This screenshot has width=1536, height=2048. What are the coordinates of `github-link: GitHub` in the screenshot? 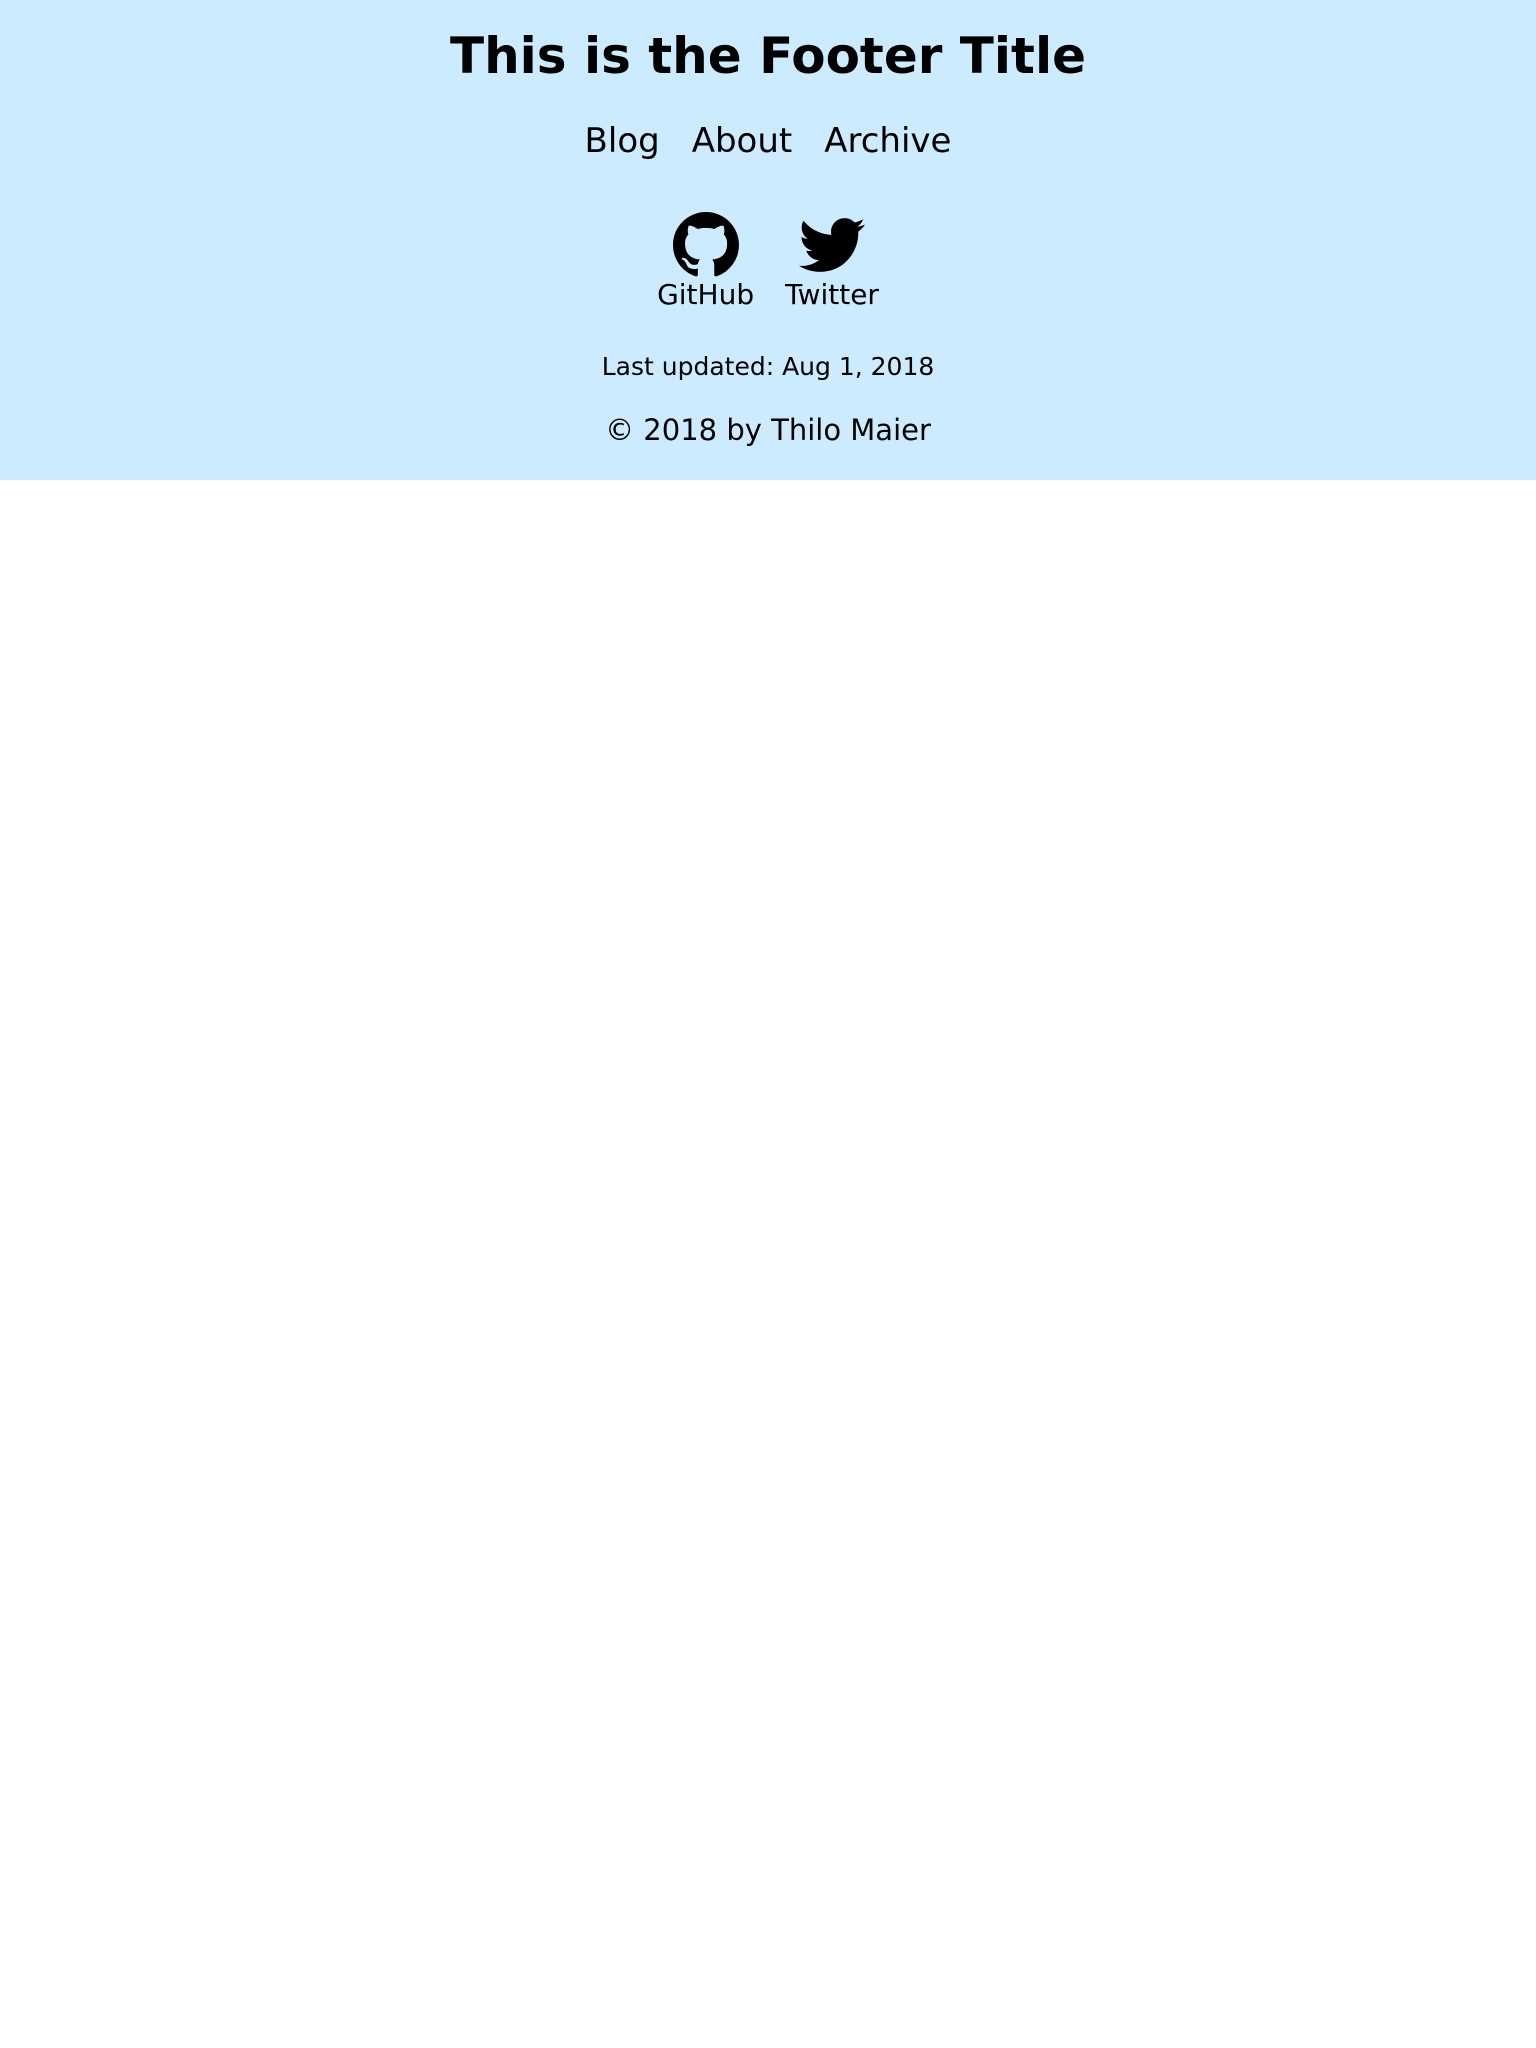 It's located at (705, 263).